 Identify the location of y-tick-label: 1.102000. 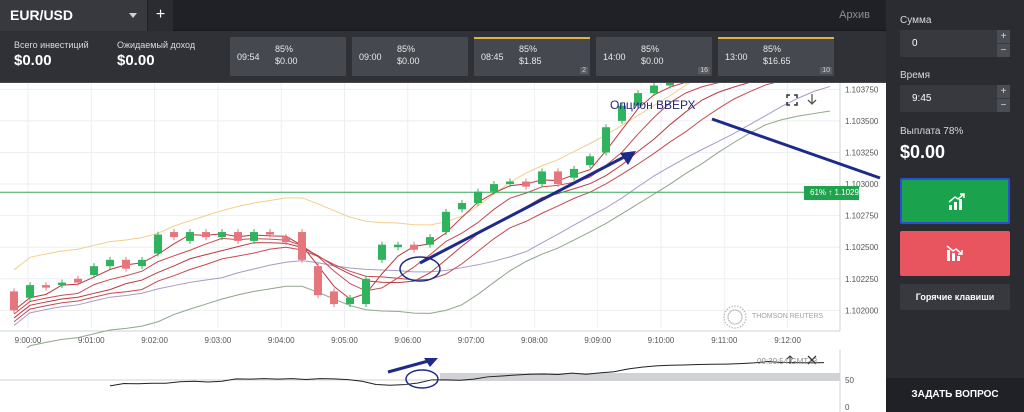
(862, 310).